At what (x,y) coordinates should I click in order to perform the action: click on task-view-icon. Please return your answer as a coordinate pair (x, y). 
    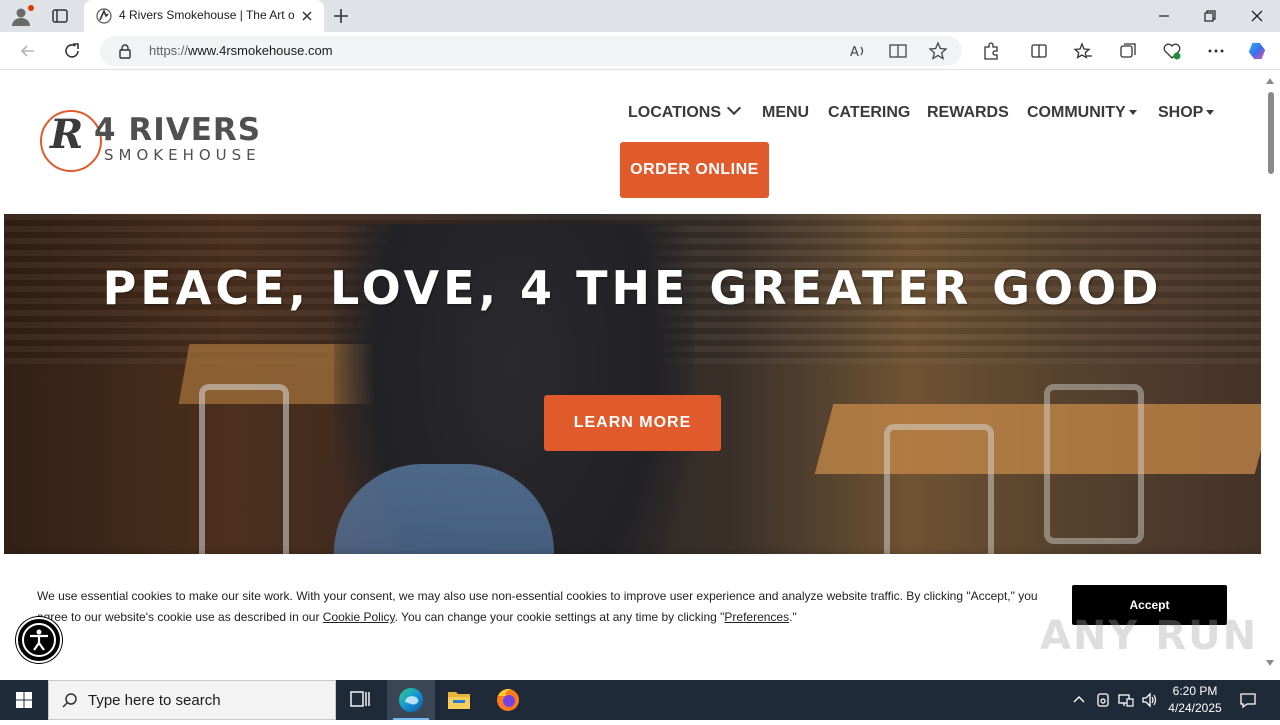
    Looking at the image, I should click on (360, 699).